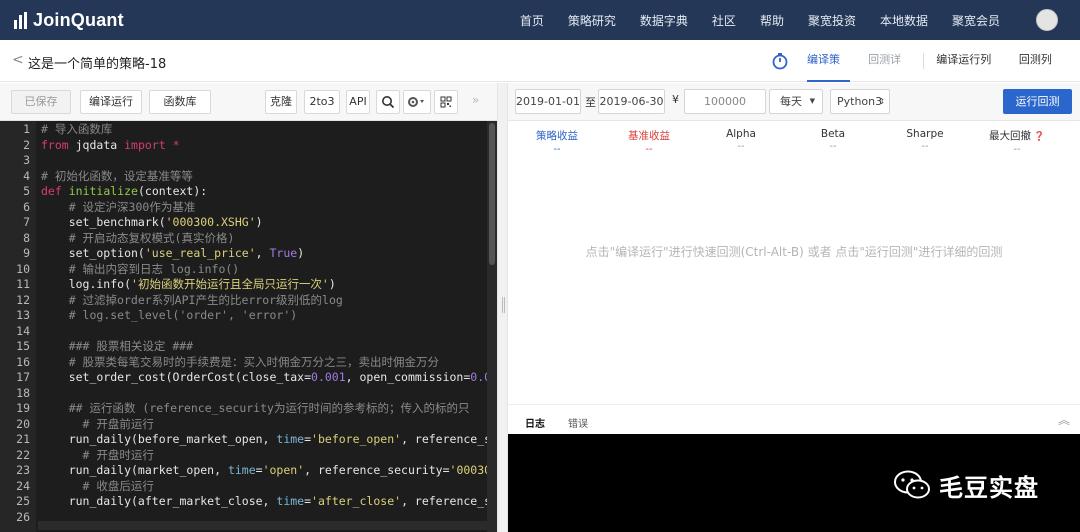  Describe the element at coordinates (23, 284) in the screenshot. I see `line-number: 11` at that location.